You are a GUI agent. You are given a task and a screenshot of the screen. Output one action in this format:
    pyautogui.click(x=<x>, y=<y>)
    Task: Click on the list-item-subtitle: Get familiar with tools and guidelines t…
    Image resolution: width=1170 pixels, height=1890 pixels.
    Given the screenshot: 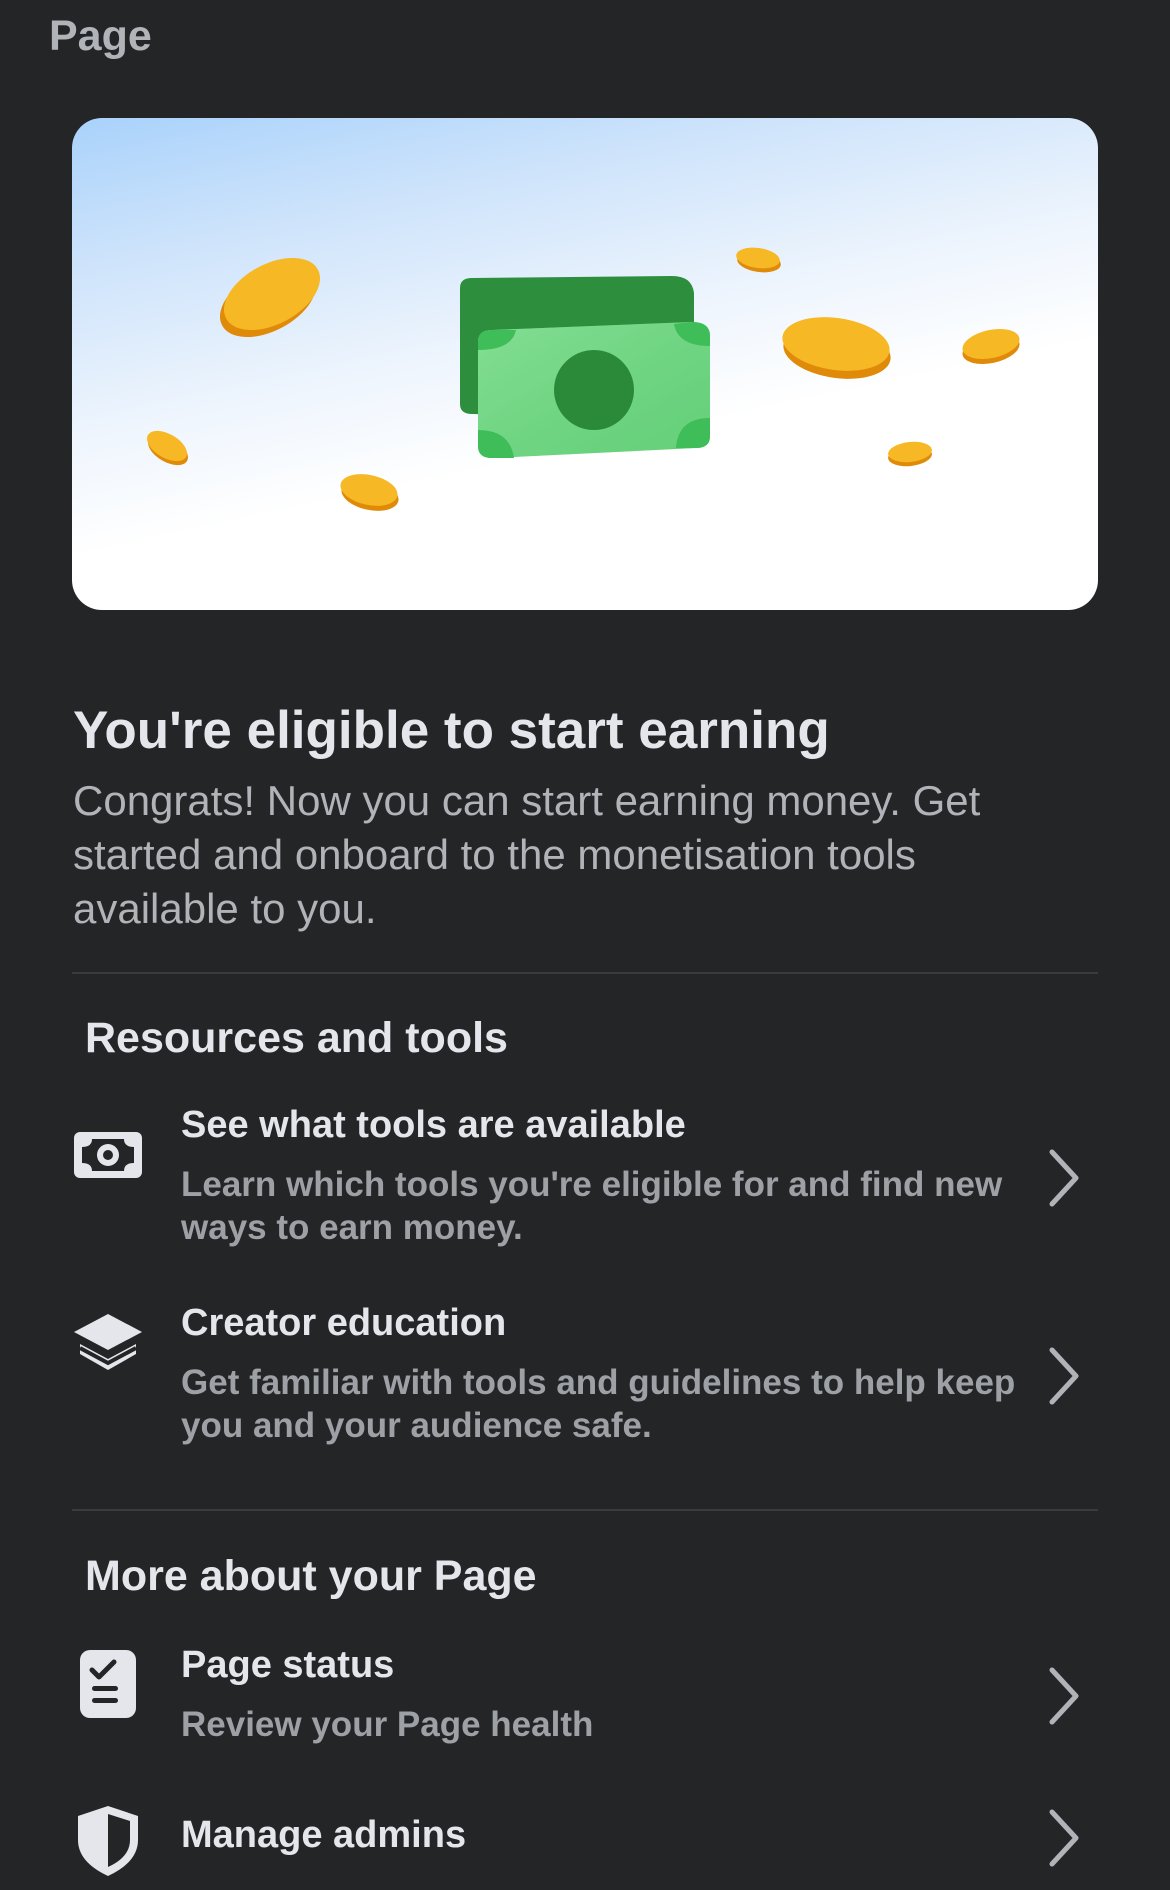 What is the action you would take?
    pyautogui.click(x=598, y=1404)
    